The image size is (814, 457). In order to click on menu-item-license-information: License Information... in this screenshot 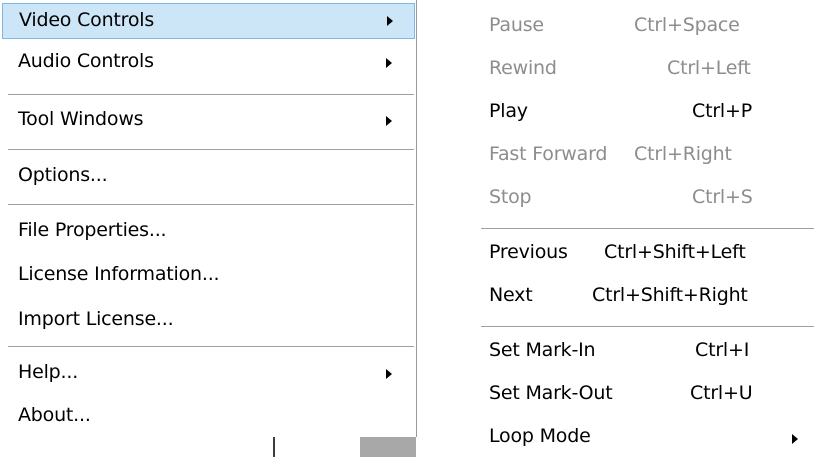, I will do `click(207, 275)`.